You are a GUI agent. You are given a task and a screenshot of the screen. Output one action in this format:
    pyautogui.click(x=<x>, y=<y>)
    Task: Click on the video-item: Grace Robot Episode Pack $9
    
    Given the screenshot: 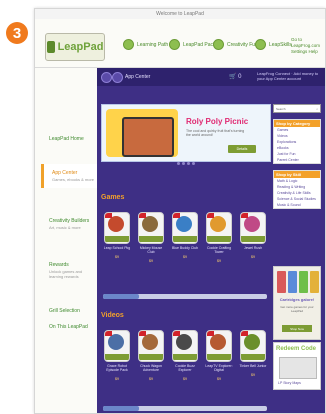 What is the action you would take?
    pyautogui.click(x=117, y=355)
    